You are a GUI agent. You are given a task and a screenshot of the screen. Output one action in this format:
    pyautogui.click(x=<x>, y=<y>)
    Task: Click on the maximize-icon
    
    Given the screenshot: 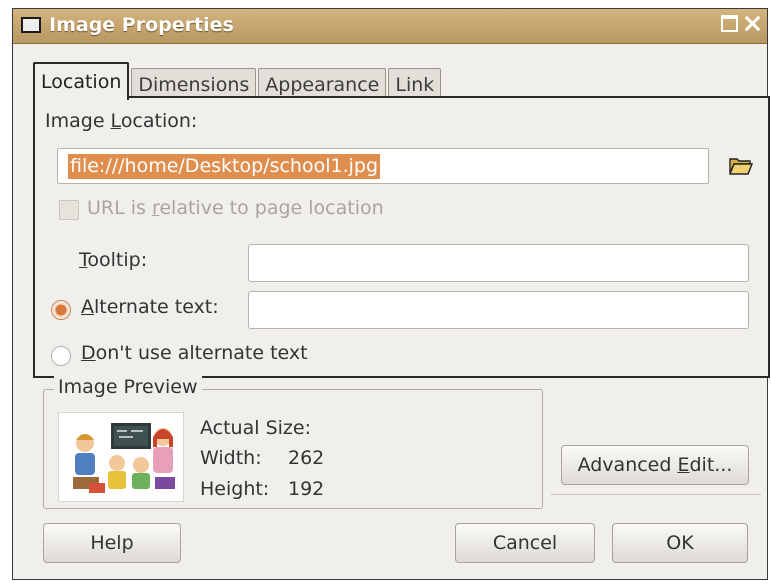 What is the action you would take?
    pyautogui.click(x=729, y=23)
    